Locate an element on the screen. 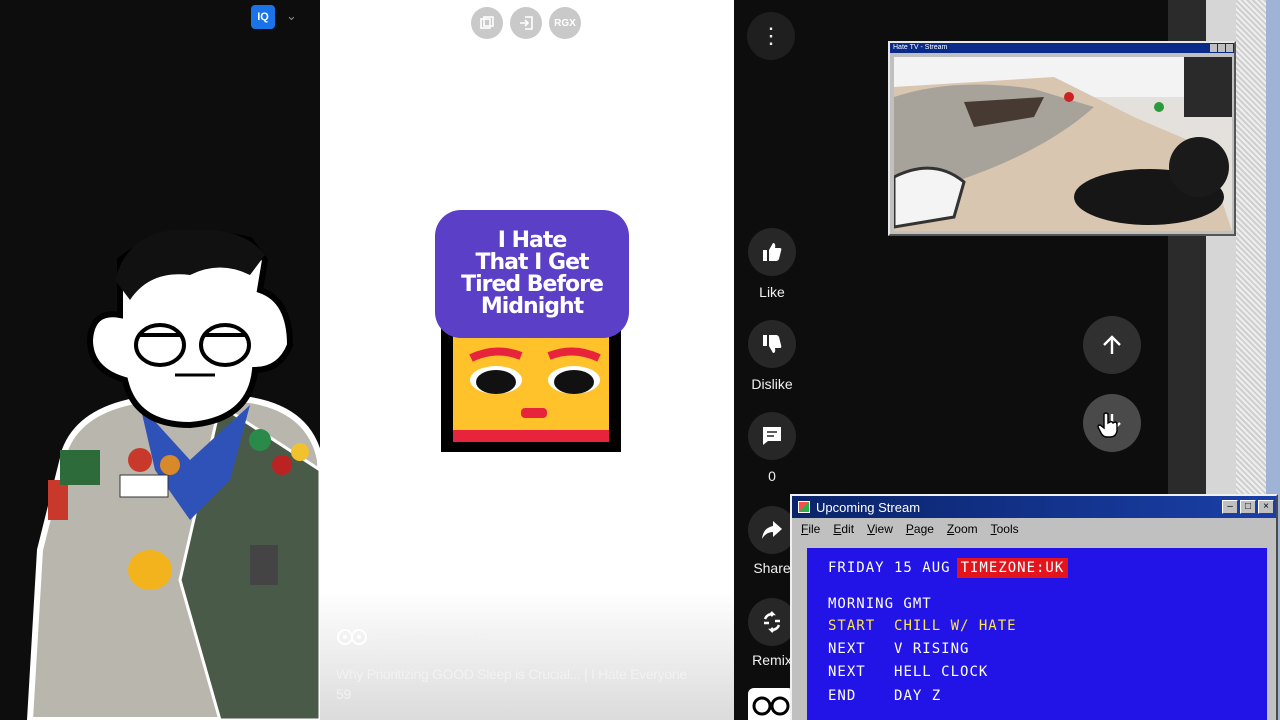 This screenshot has width=1280, height=720. channel-row: @ihateeveryoneTV is located at coordinates (411, 637).